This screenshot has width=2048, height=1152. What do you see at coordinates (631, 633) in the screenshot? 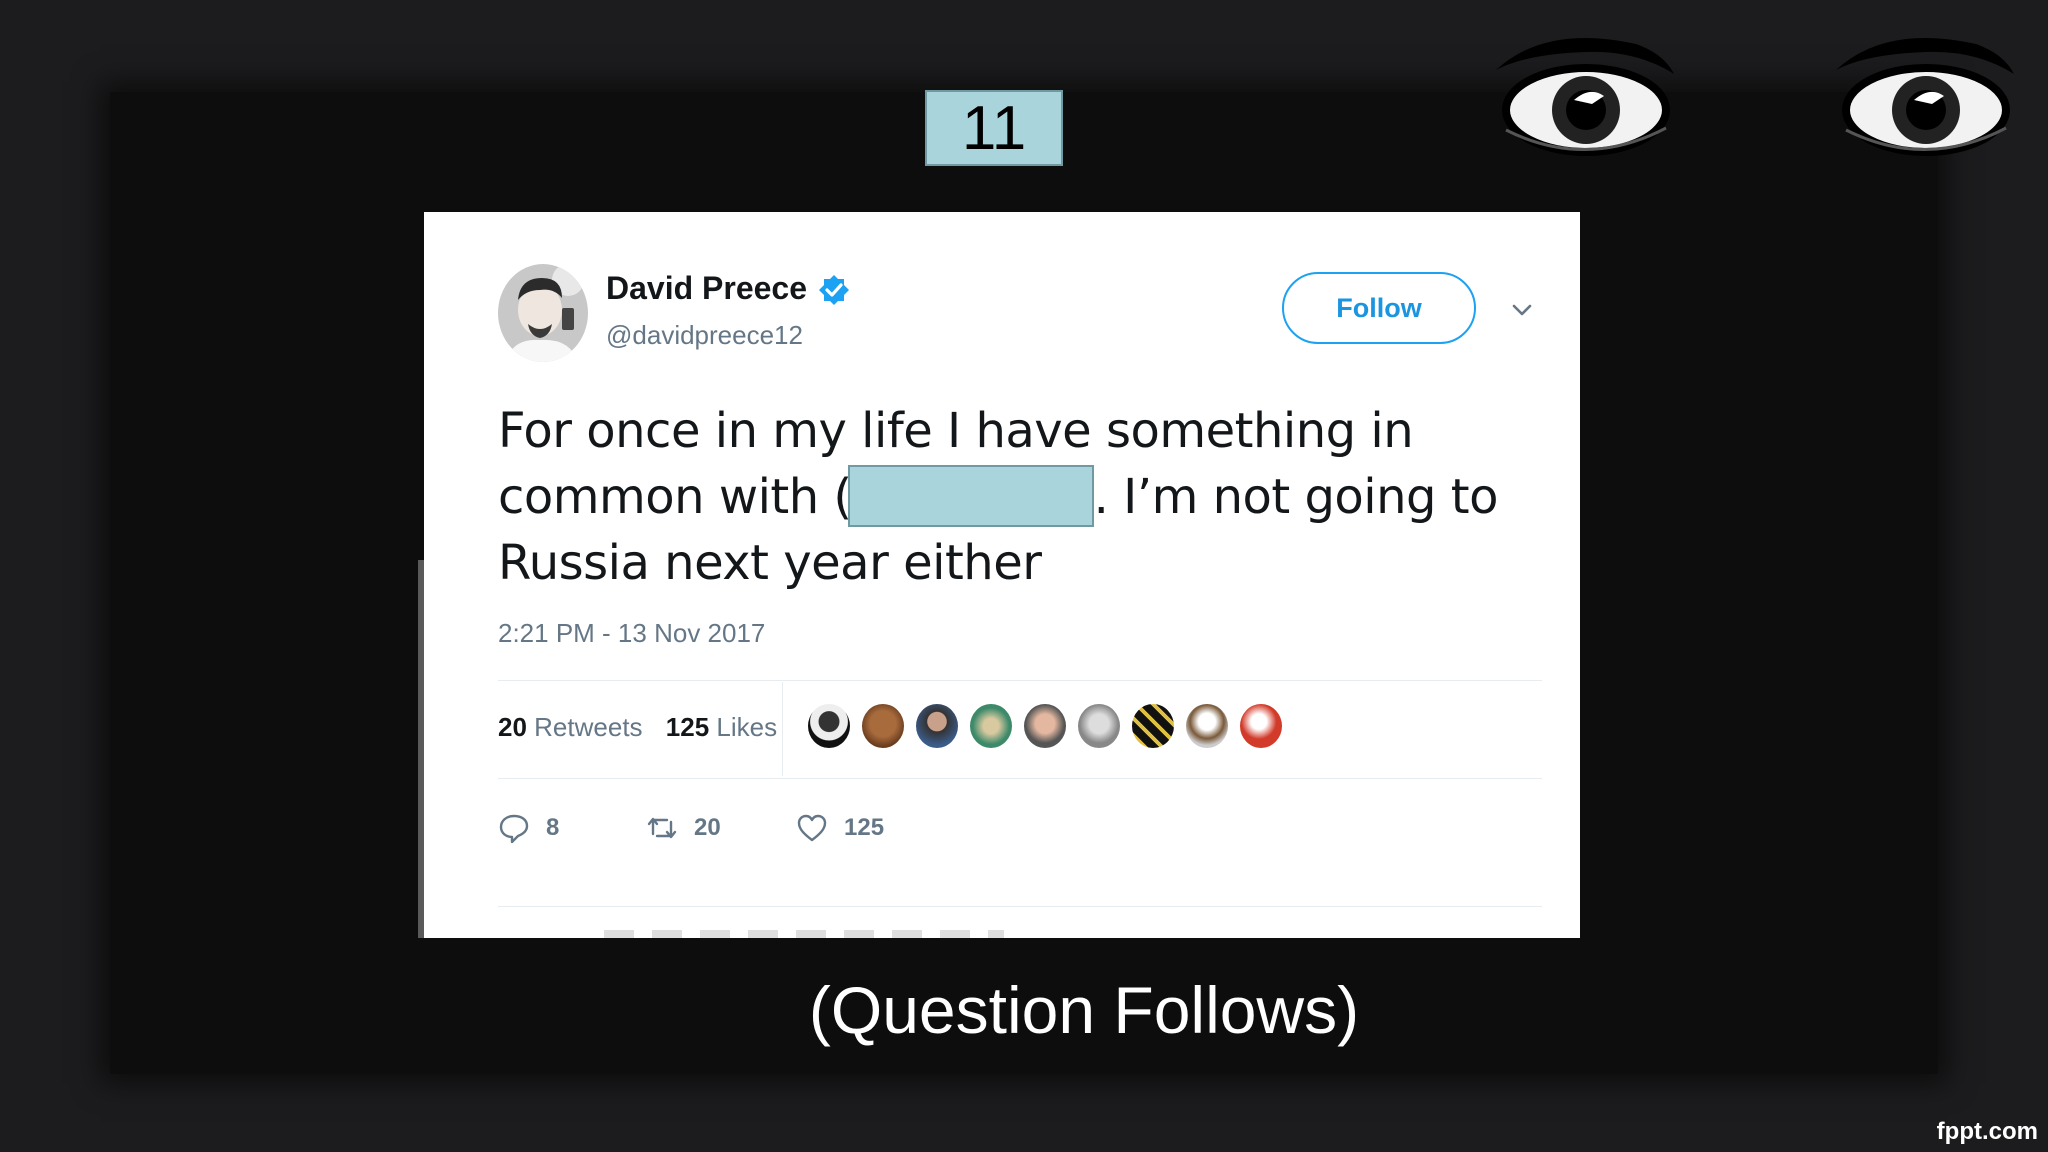
I see `tweet-timestamp: 2:21 PM - 13 Nov 2017` at bounding box center [631, 633].